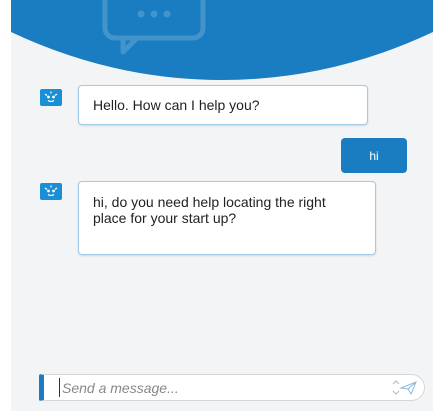 The height and width of the screenshot is (411, 435). What do you see at coordinates (176, 105) in the screenshot?
I see `bot-message-text: Hello. How can I help you?` at bounding box center [176, 105].